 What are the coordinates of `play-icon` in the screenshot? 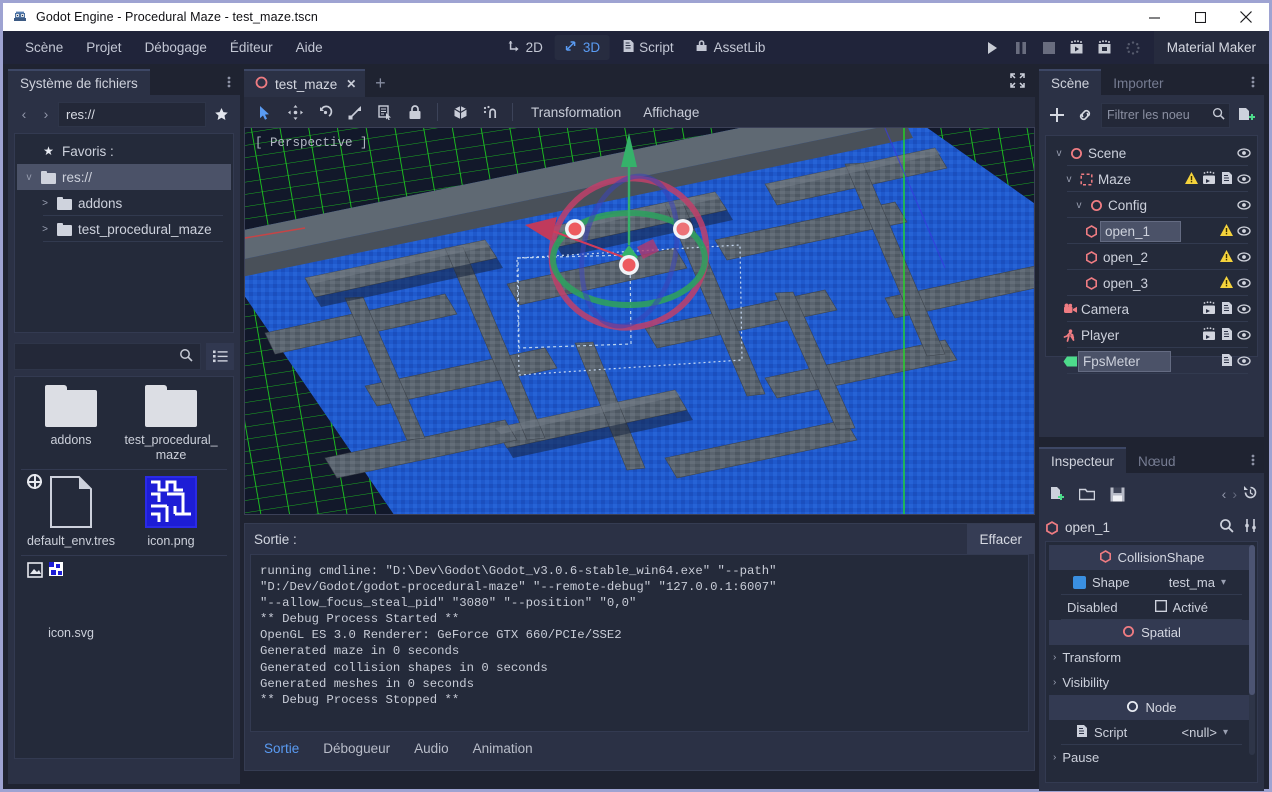 It's located at (993, 48).